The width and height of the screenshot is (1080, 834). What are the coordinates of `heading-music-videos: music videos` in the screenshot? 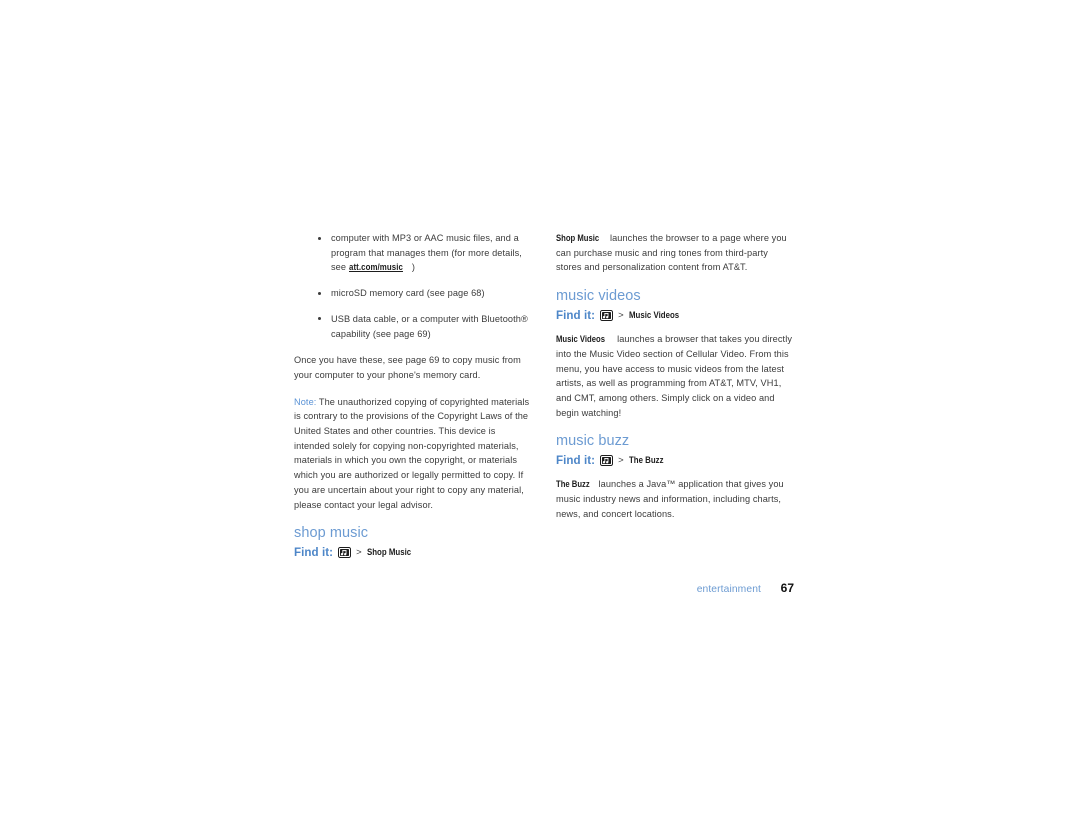 It's located at (598, 296).